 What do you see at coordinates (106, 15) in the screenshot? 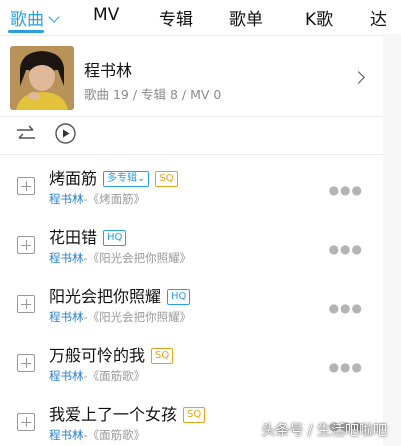
I see `tab-mv: MV` at bounding box center [106, 15].